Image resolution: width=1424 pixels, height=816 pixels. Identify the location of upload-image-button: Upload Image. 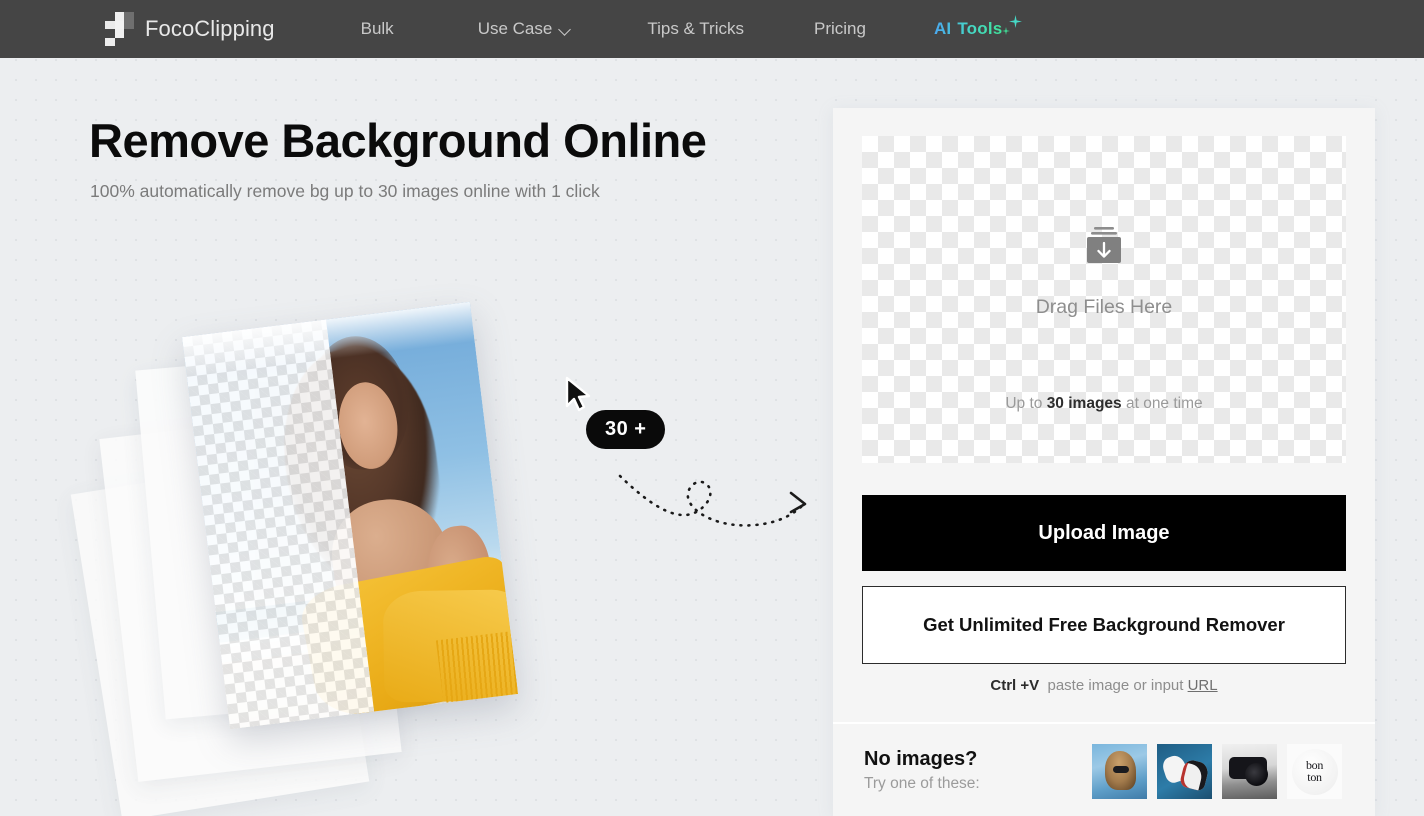
(1104, 533).